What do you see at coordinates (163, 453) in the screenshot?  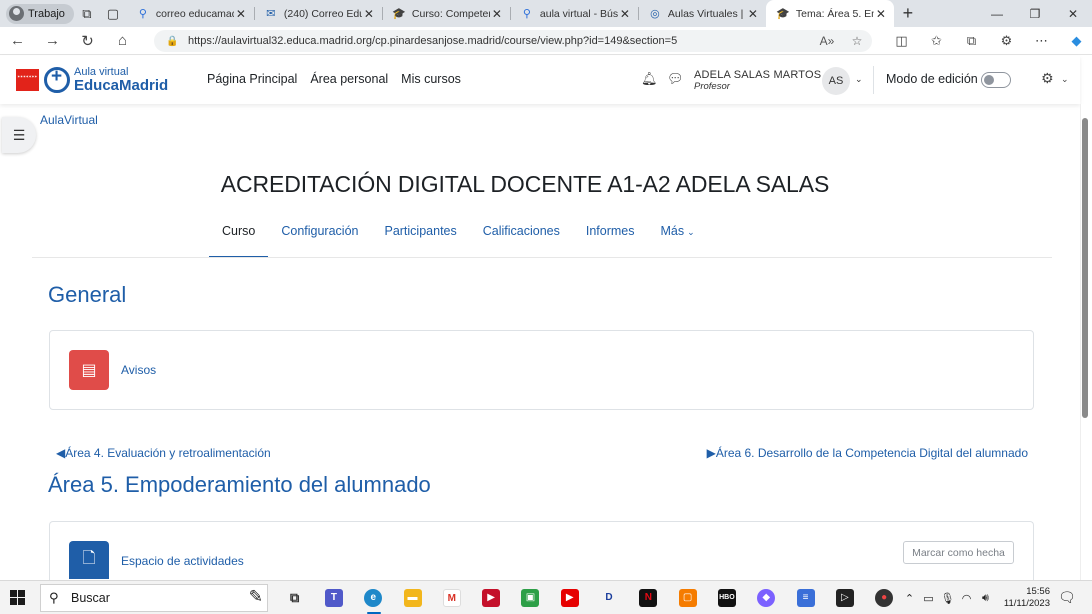 I see `previous-section-link: ◀Área 4. Evaluación y retroalimentación` at bounding box center [163, 453].